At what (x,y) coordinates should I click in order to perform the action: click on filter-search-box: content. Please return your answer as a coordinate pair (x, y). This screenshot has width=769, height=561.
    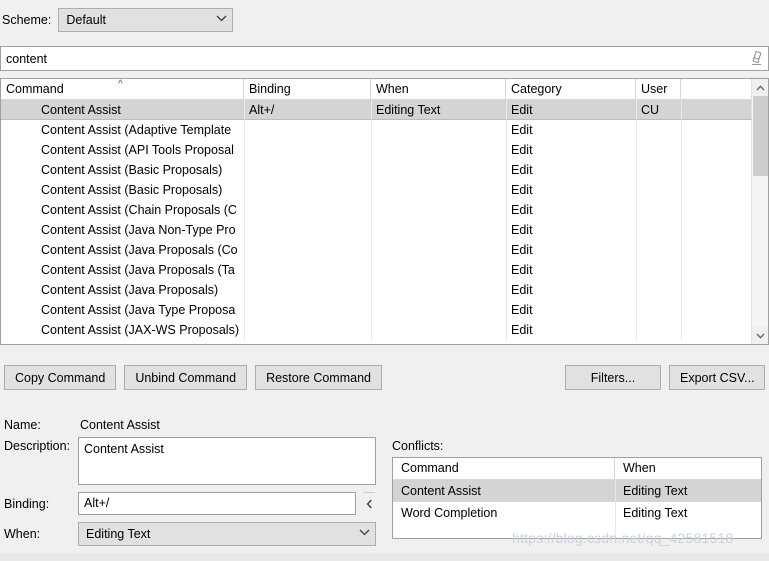
    Looking at the image, I should click on (384, 58).